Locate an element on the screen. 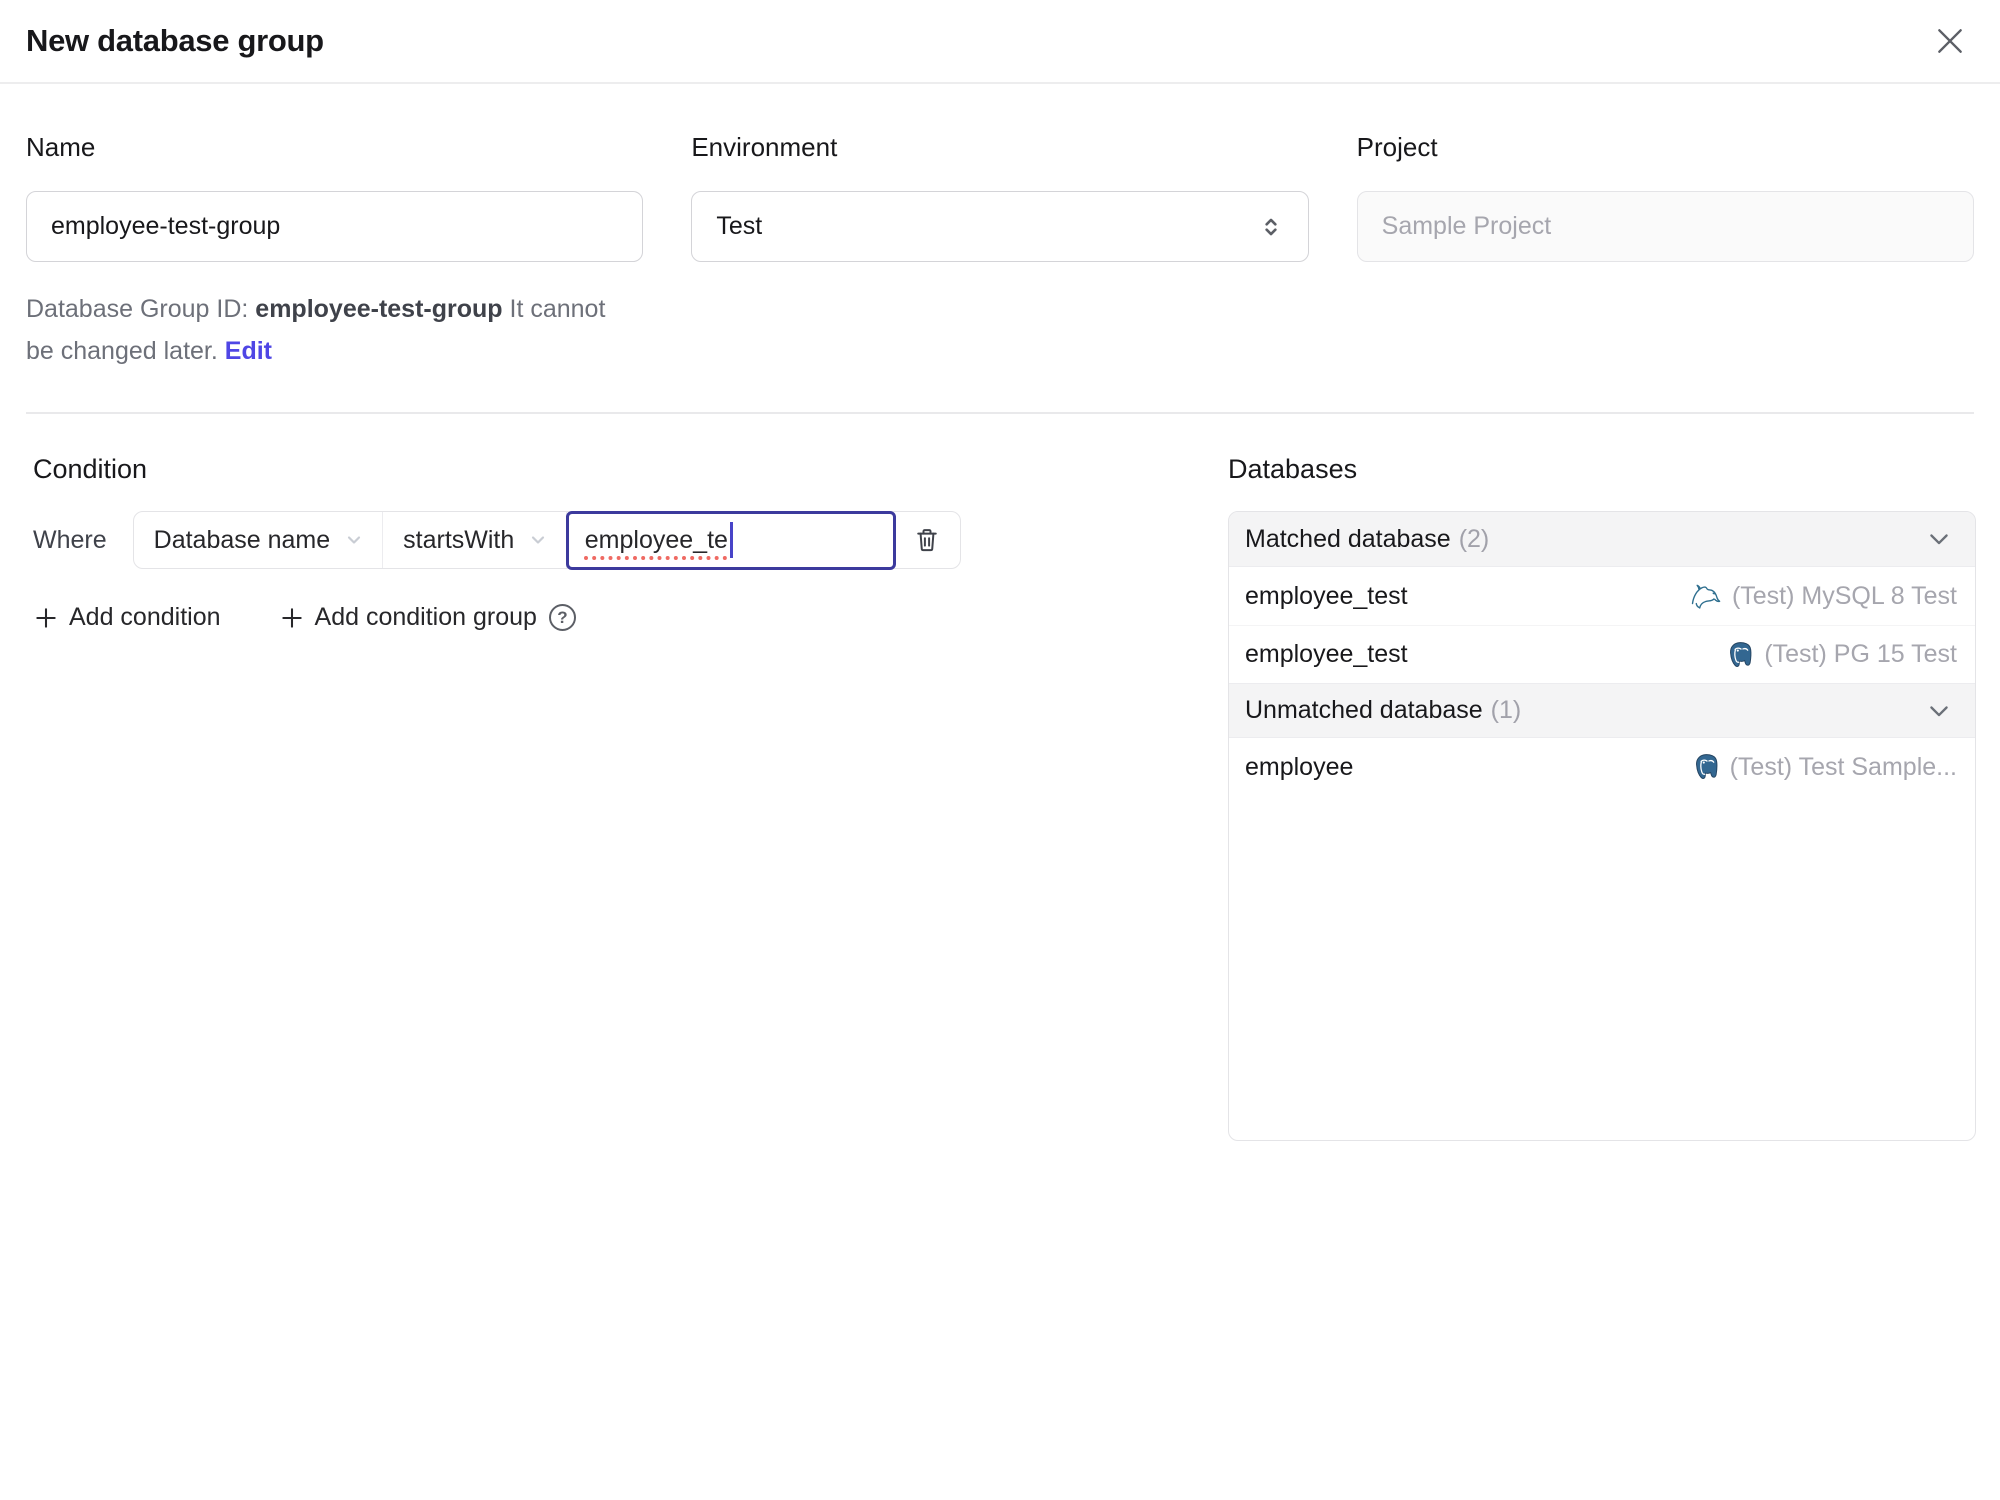 The image size is (2000, 1500). matched-database-count: (2) is located at coordinates (1474, 538).